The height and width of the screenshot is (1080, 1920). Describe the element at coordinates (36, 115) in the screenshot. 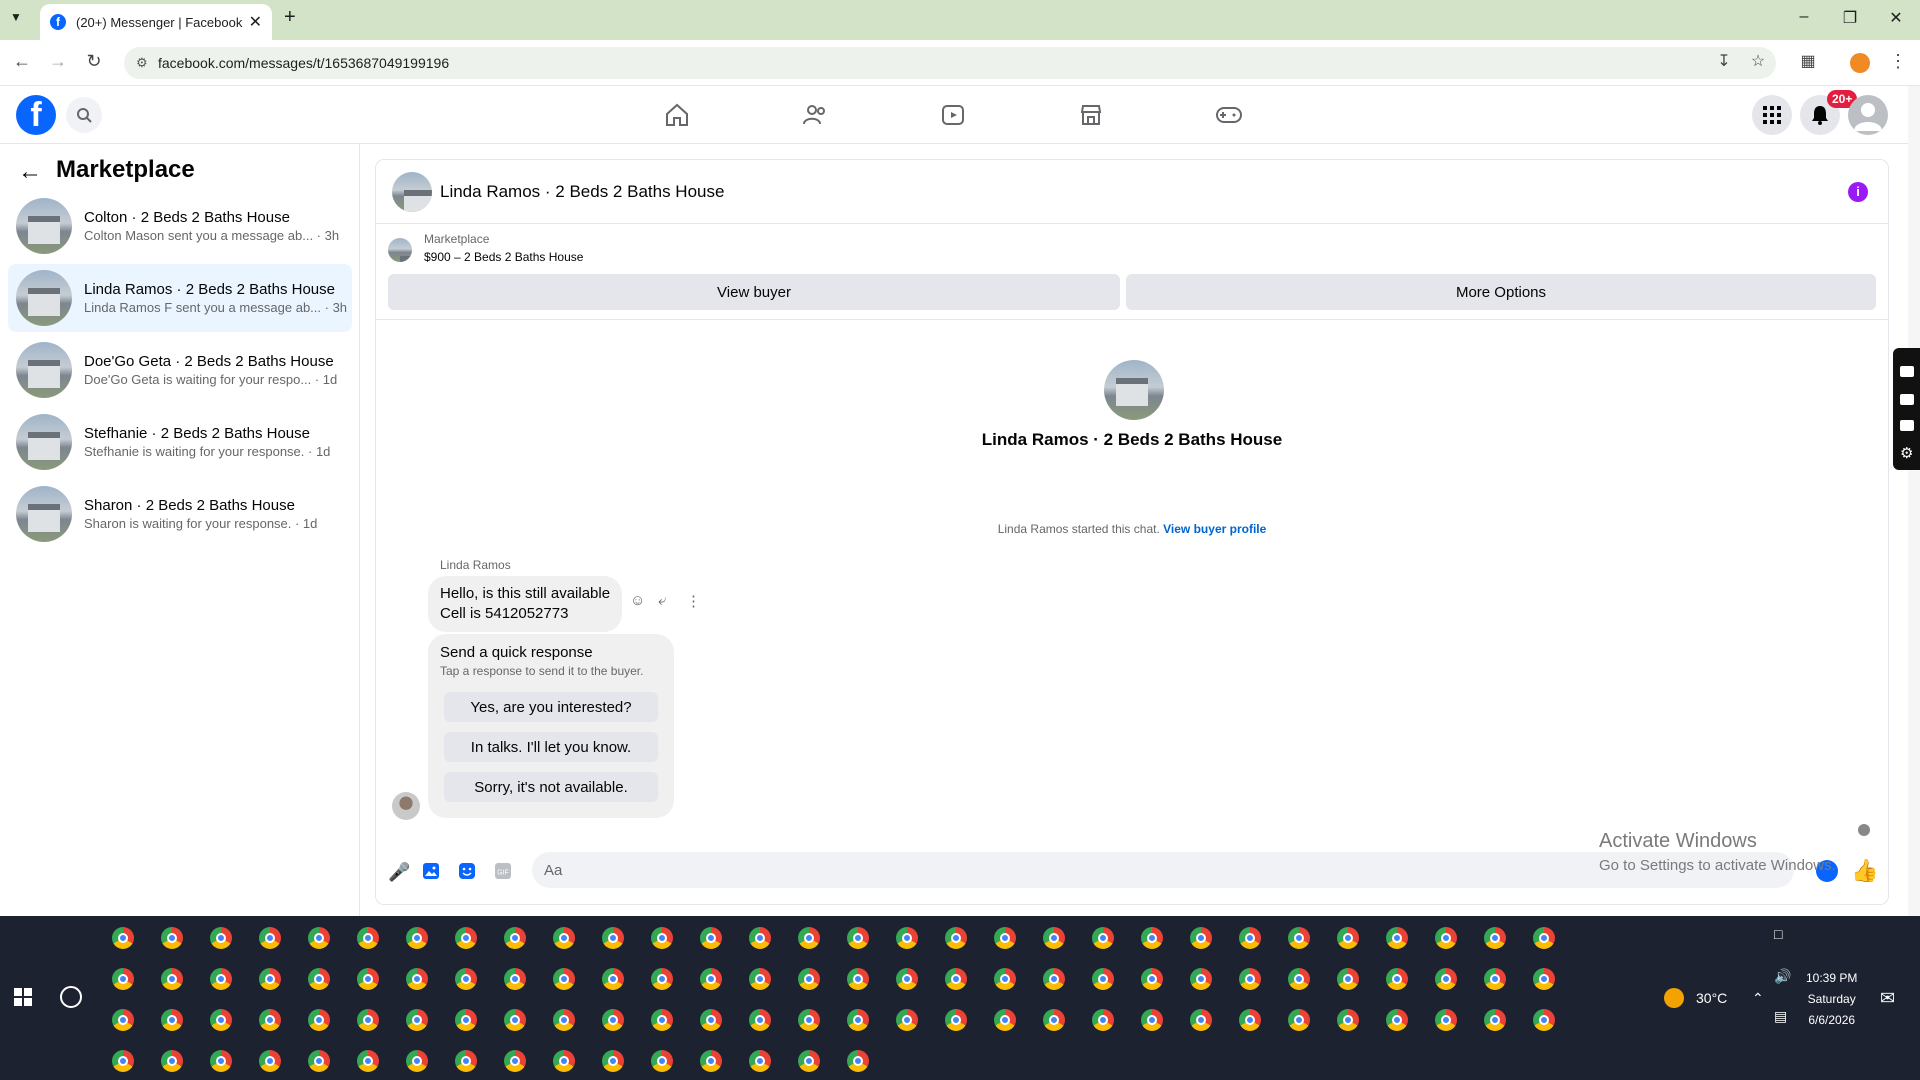

I see `facebook-logo-icon: f` at that location.